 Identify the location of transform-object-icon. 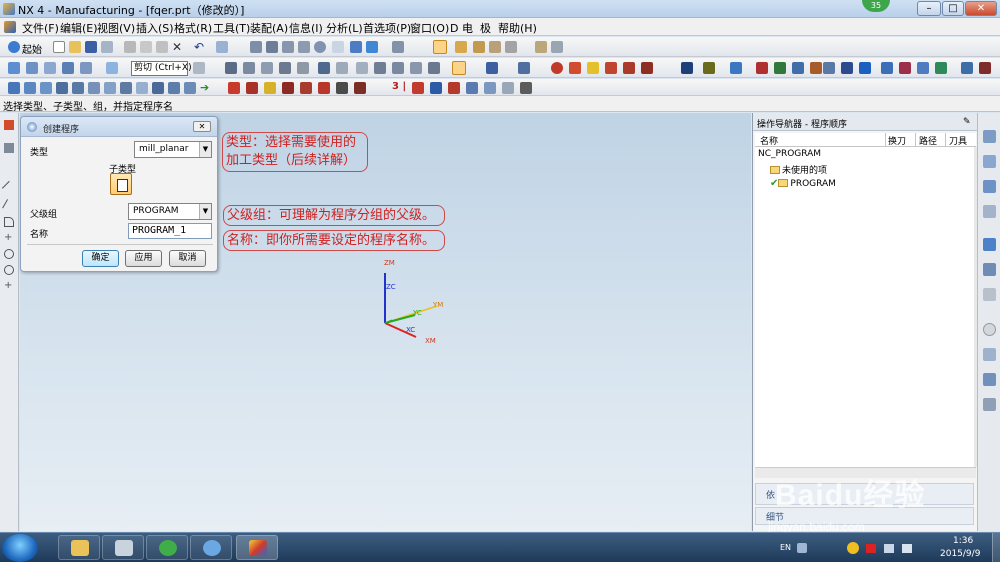
(492, 68).